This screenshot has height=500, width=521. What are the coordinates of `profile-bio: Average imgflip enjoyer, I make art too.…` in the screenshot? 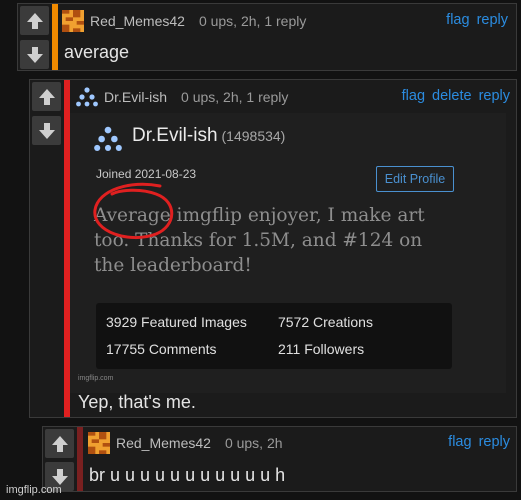 It's located at (259, 240).